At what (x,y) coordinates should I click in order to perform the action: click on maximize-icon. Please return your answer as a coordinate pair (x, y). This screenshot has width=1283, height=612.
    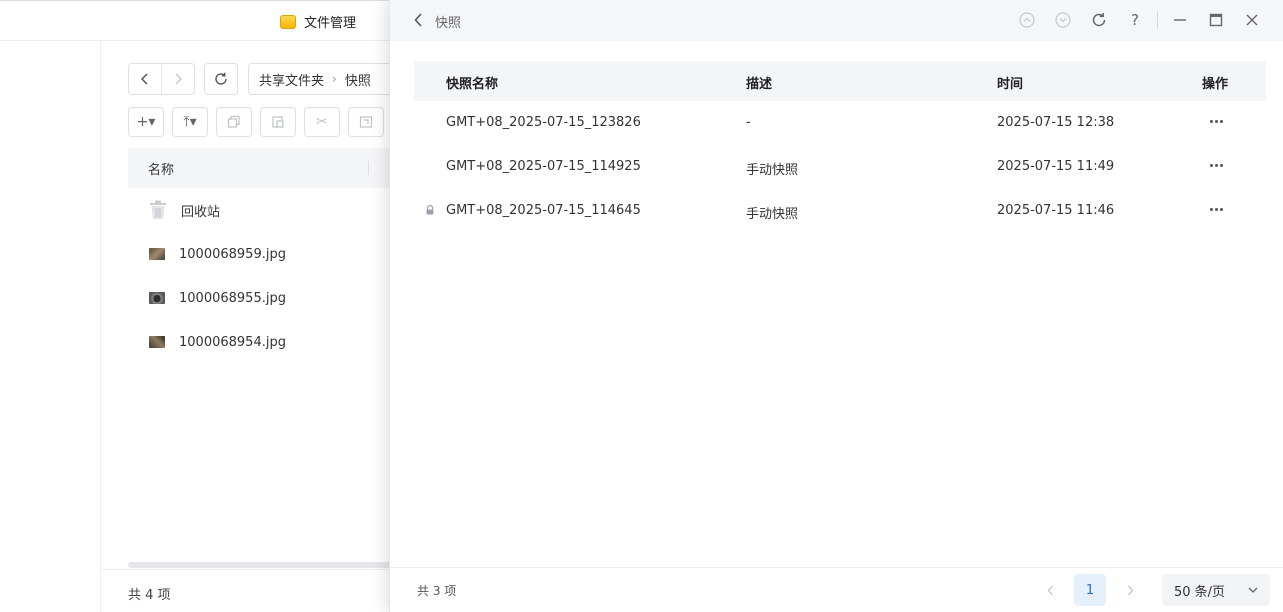
    Looking at the image, I should click on (1216, 20).